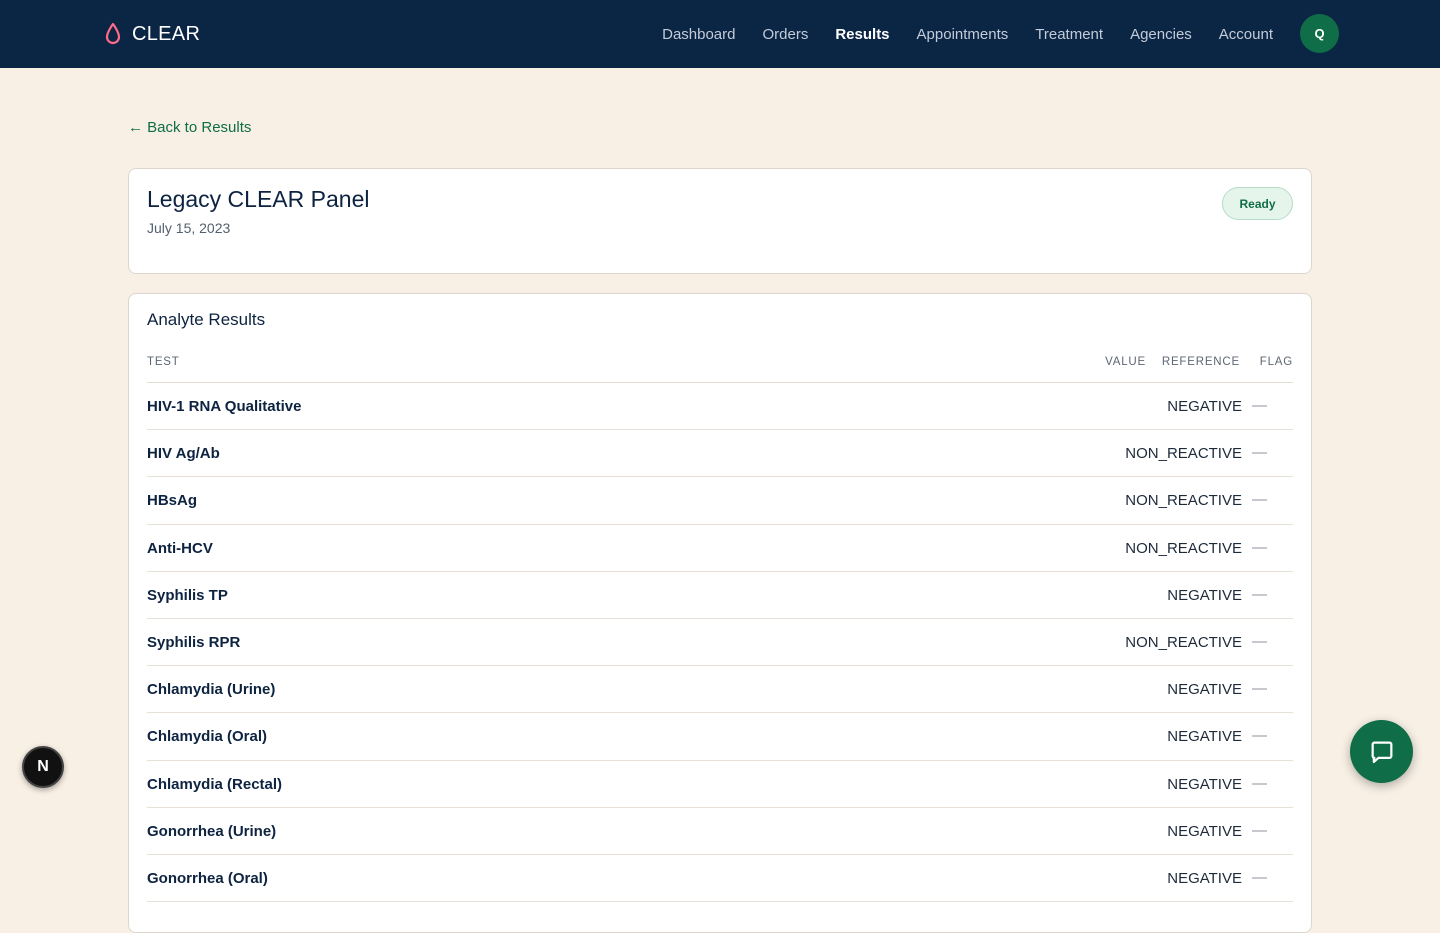 The height and width of the screenshot is (933, 1440). What do you see at coordinates (1319, 33) in the screenshot?
I see `user-avatar: Q` at bounding box center [1319, 33].